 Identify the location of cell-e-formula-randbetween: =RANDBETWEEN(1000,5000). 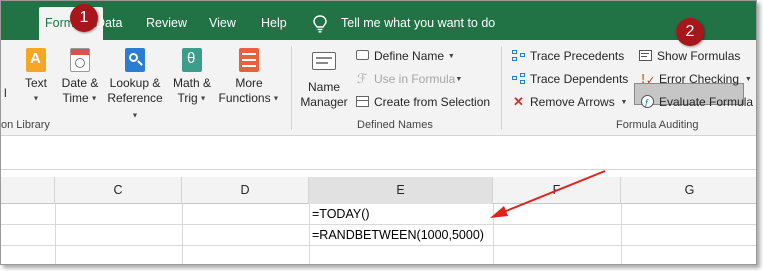
(398, 235).